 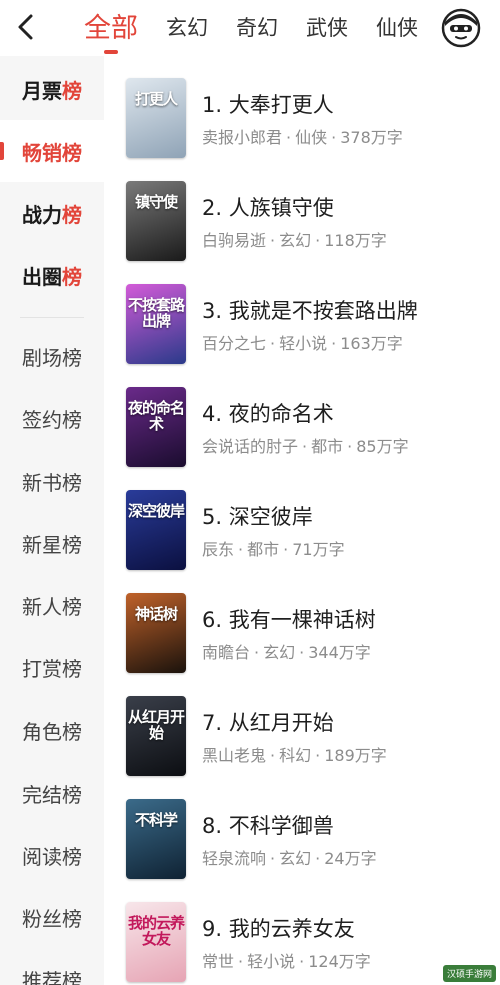 What do you see at coordinates (268, 722) in the screenshot?
I see `book-title: 7. 从红月开始` at bounding box center [268, 722].